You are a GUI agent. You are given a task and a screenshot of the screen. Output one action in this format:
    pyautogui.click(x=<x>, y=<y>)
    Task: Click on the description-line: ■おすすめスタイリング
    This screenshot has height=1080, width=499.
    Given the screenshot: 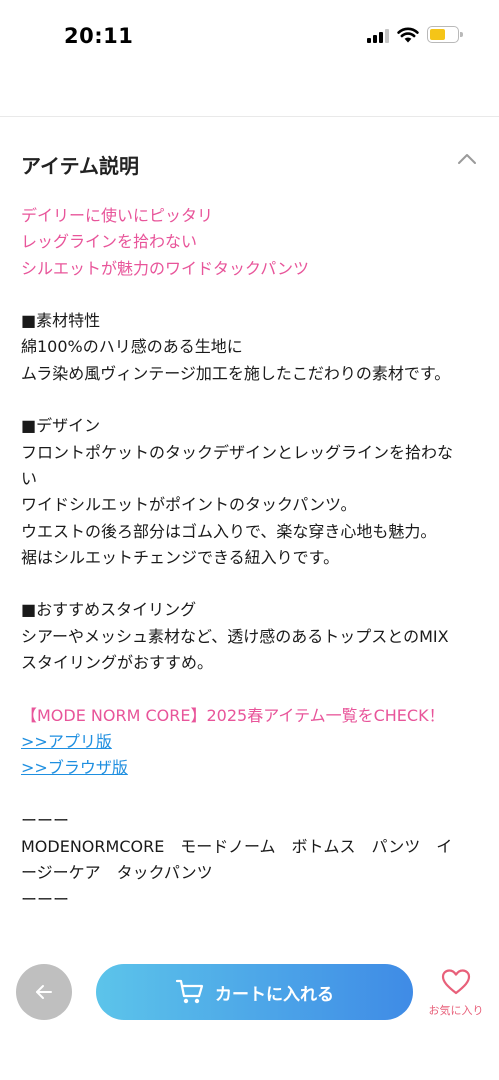 What is the action you would take?
    pyautogui.click(x=109, y=610)
    